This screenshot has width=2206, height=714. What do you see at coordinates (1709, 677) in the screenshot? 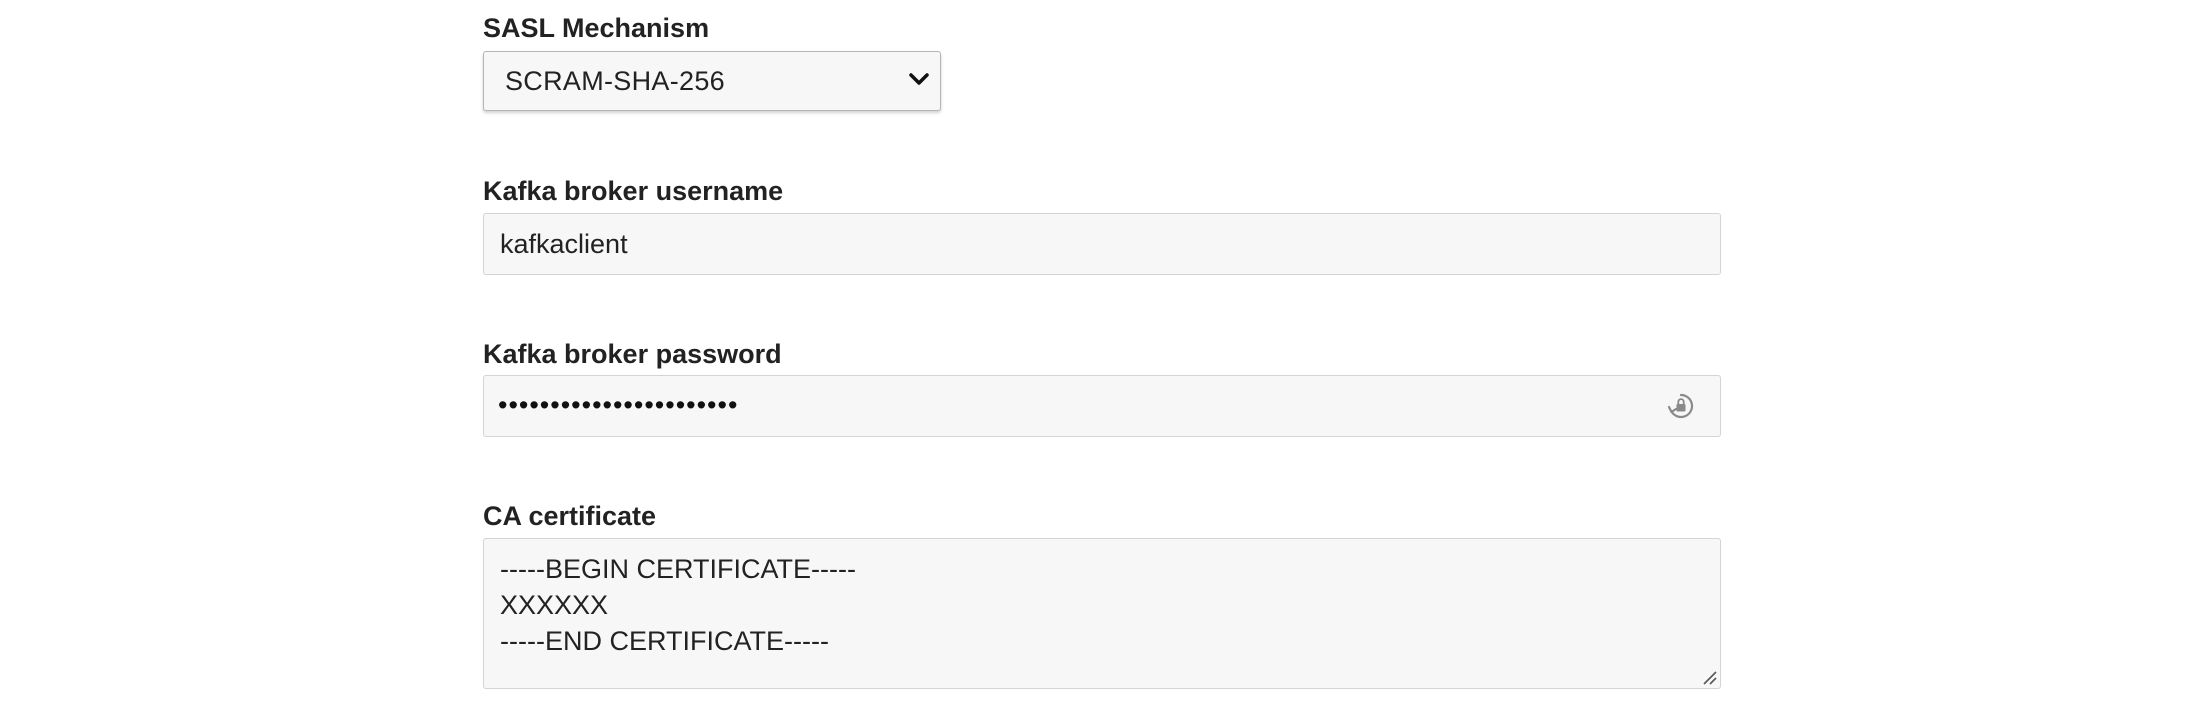
I see `resize-handle-icon` at bounding box center [1709, 677].